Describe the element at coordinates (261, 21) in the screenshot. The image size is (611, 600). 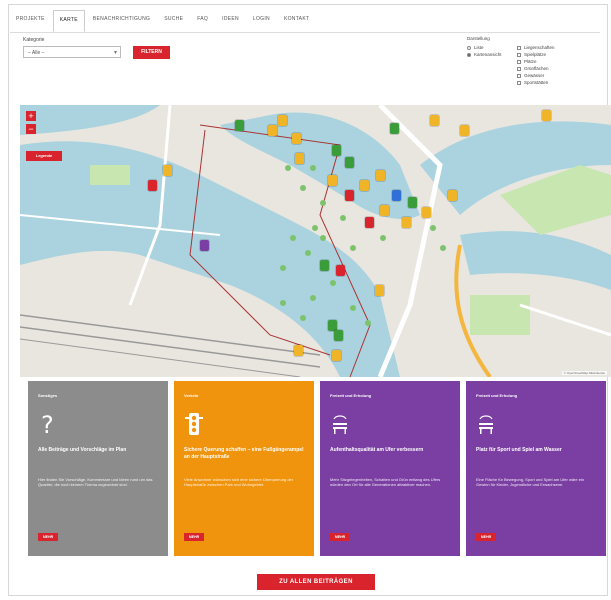
I see `tab-login: LOGIN` at that location.